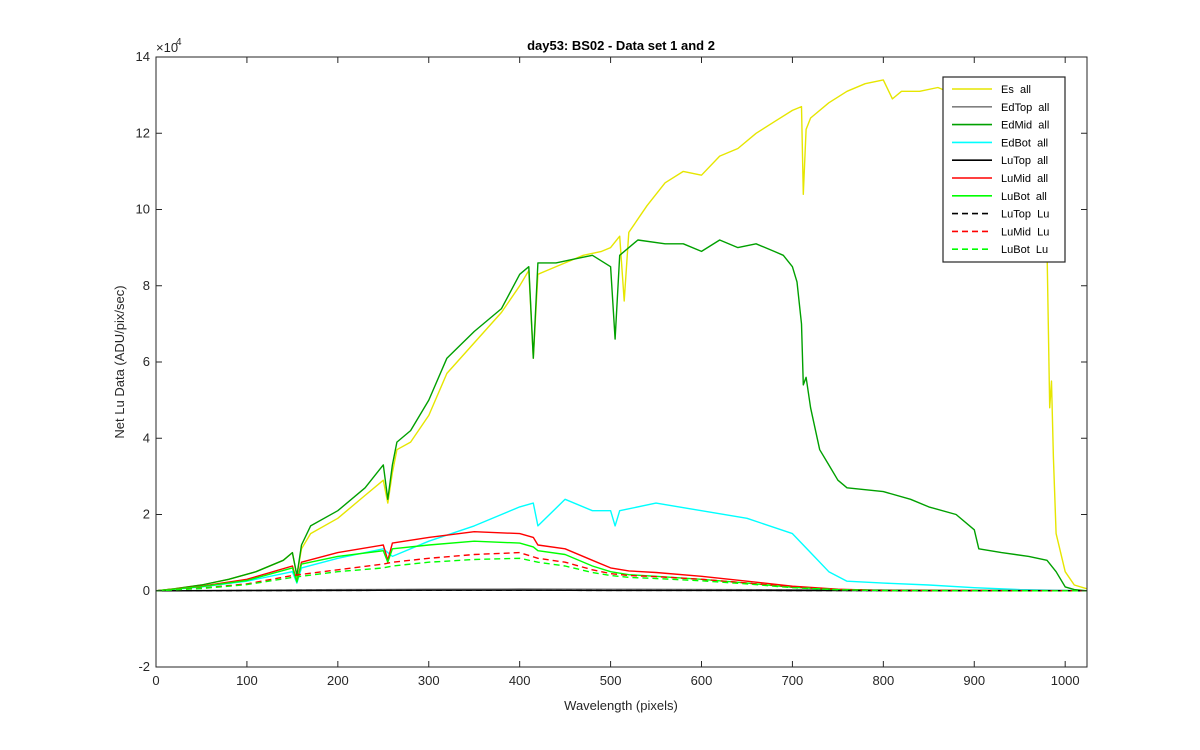  What do you see at coordinates (1024, 179) in the screenshot?
I see `legend-label: LuMid all` at bounding box center [1024, 179].